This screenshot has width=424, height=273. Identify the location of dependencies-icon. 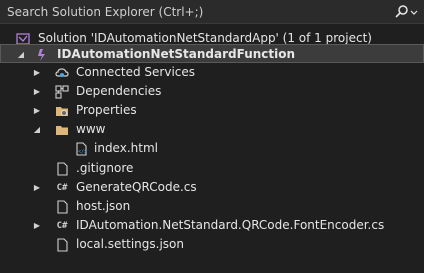
(62, 91).